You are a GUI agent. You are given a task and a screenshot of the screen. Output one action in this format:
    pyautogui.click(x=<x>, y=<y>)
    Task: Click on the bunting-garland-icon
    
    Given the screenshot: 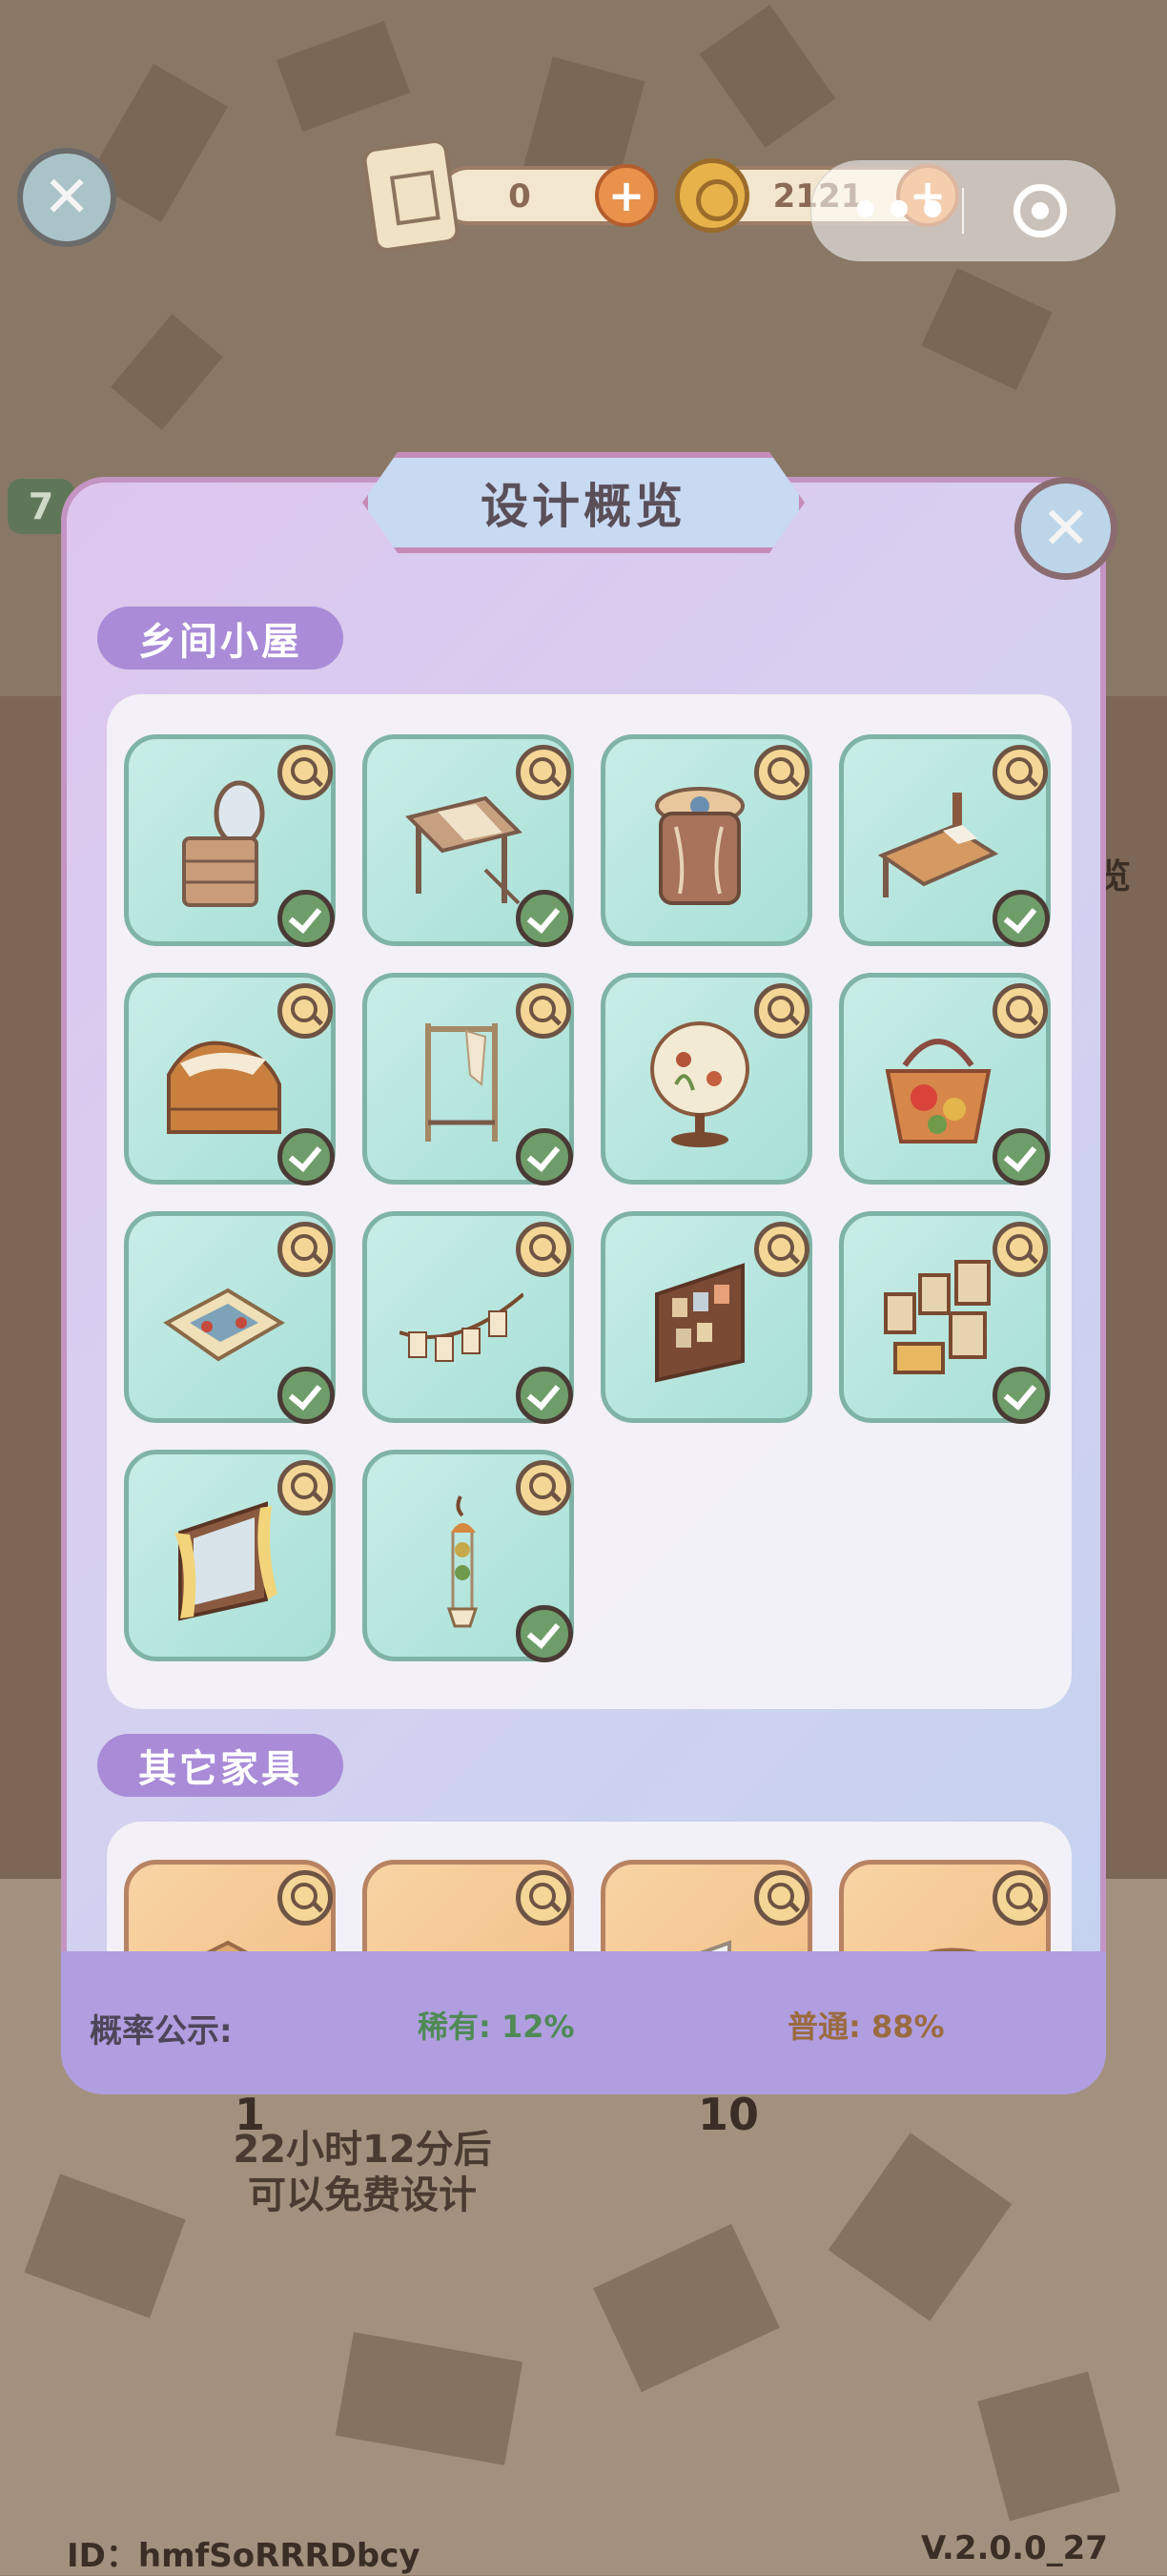 What is the action you would take?
    pyautogui.click(x=461, y=1327)
    